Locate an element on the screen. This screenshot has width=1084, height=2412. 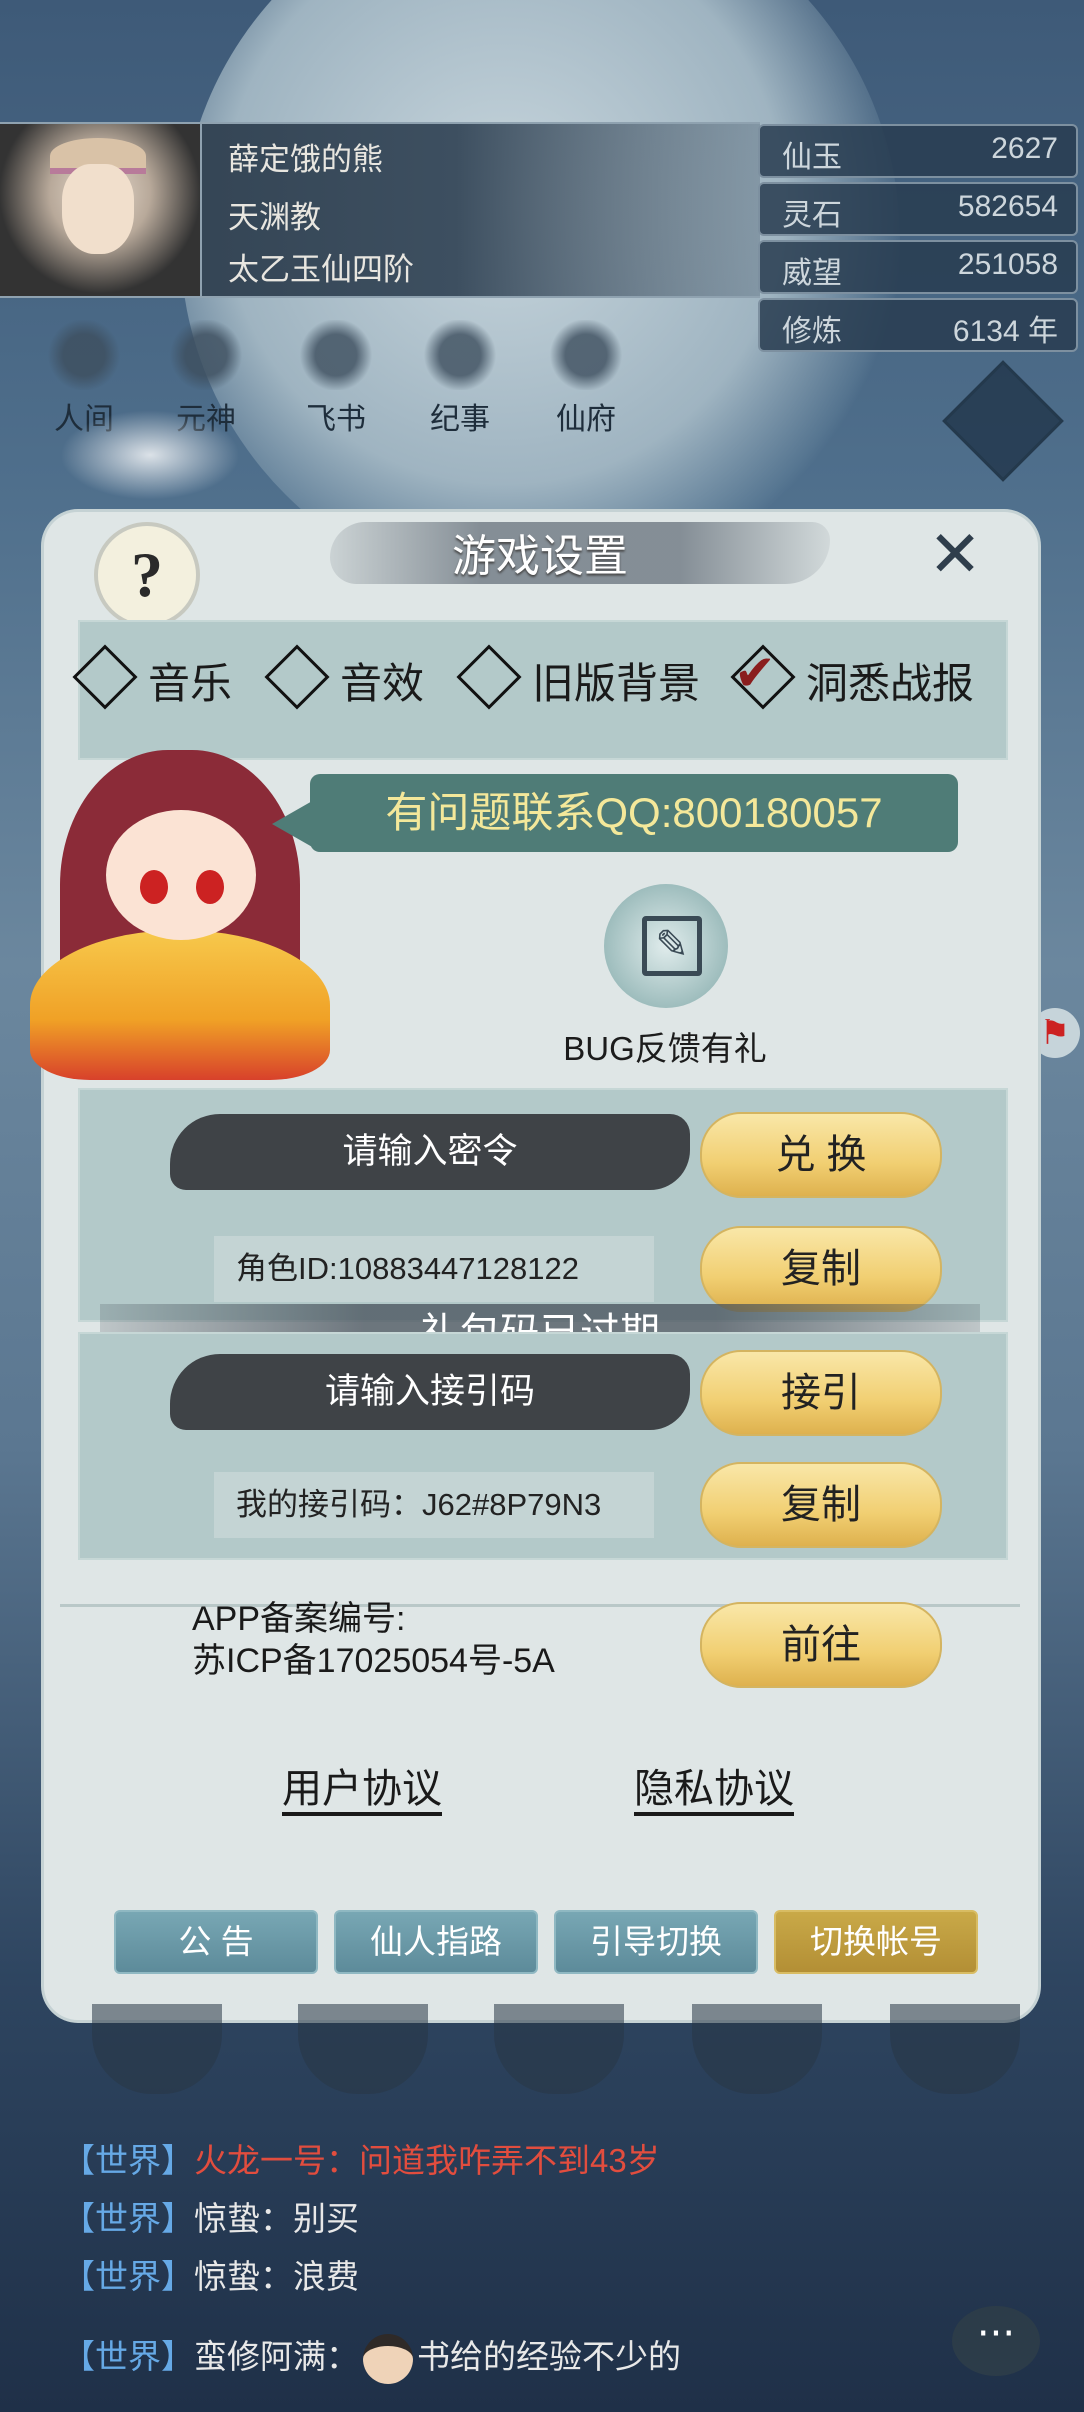
chat-line: 【世界】蛮修阿满： 书给的经验不少的 is located at coordinates (371, 2357).